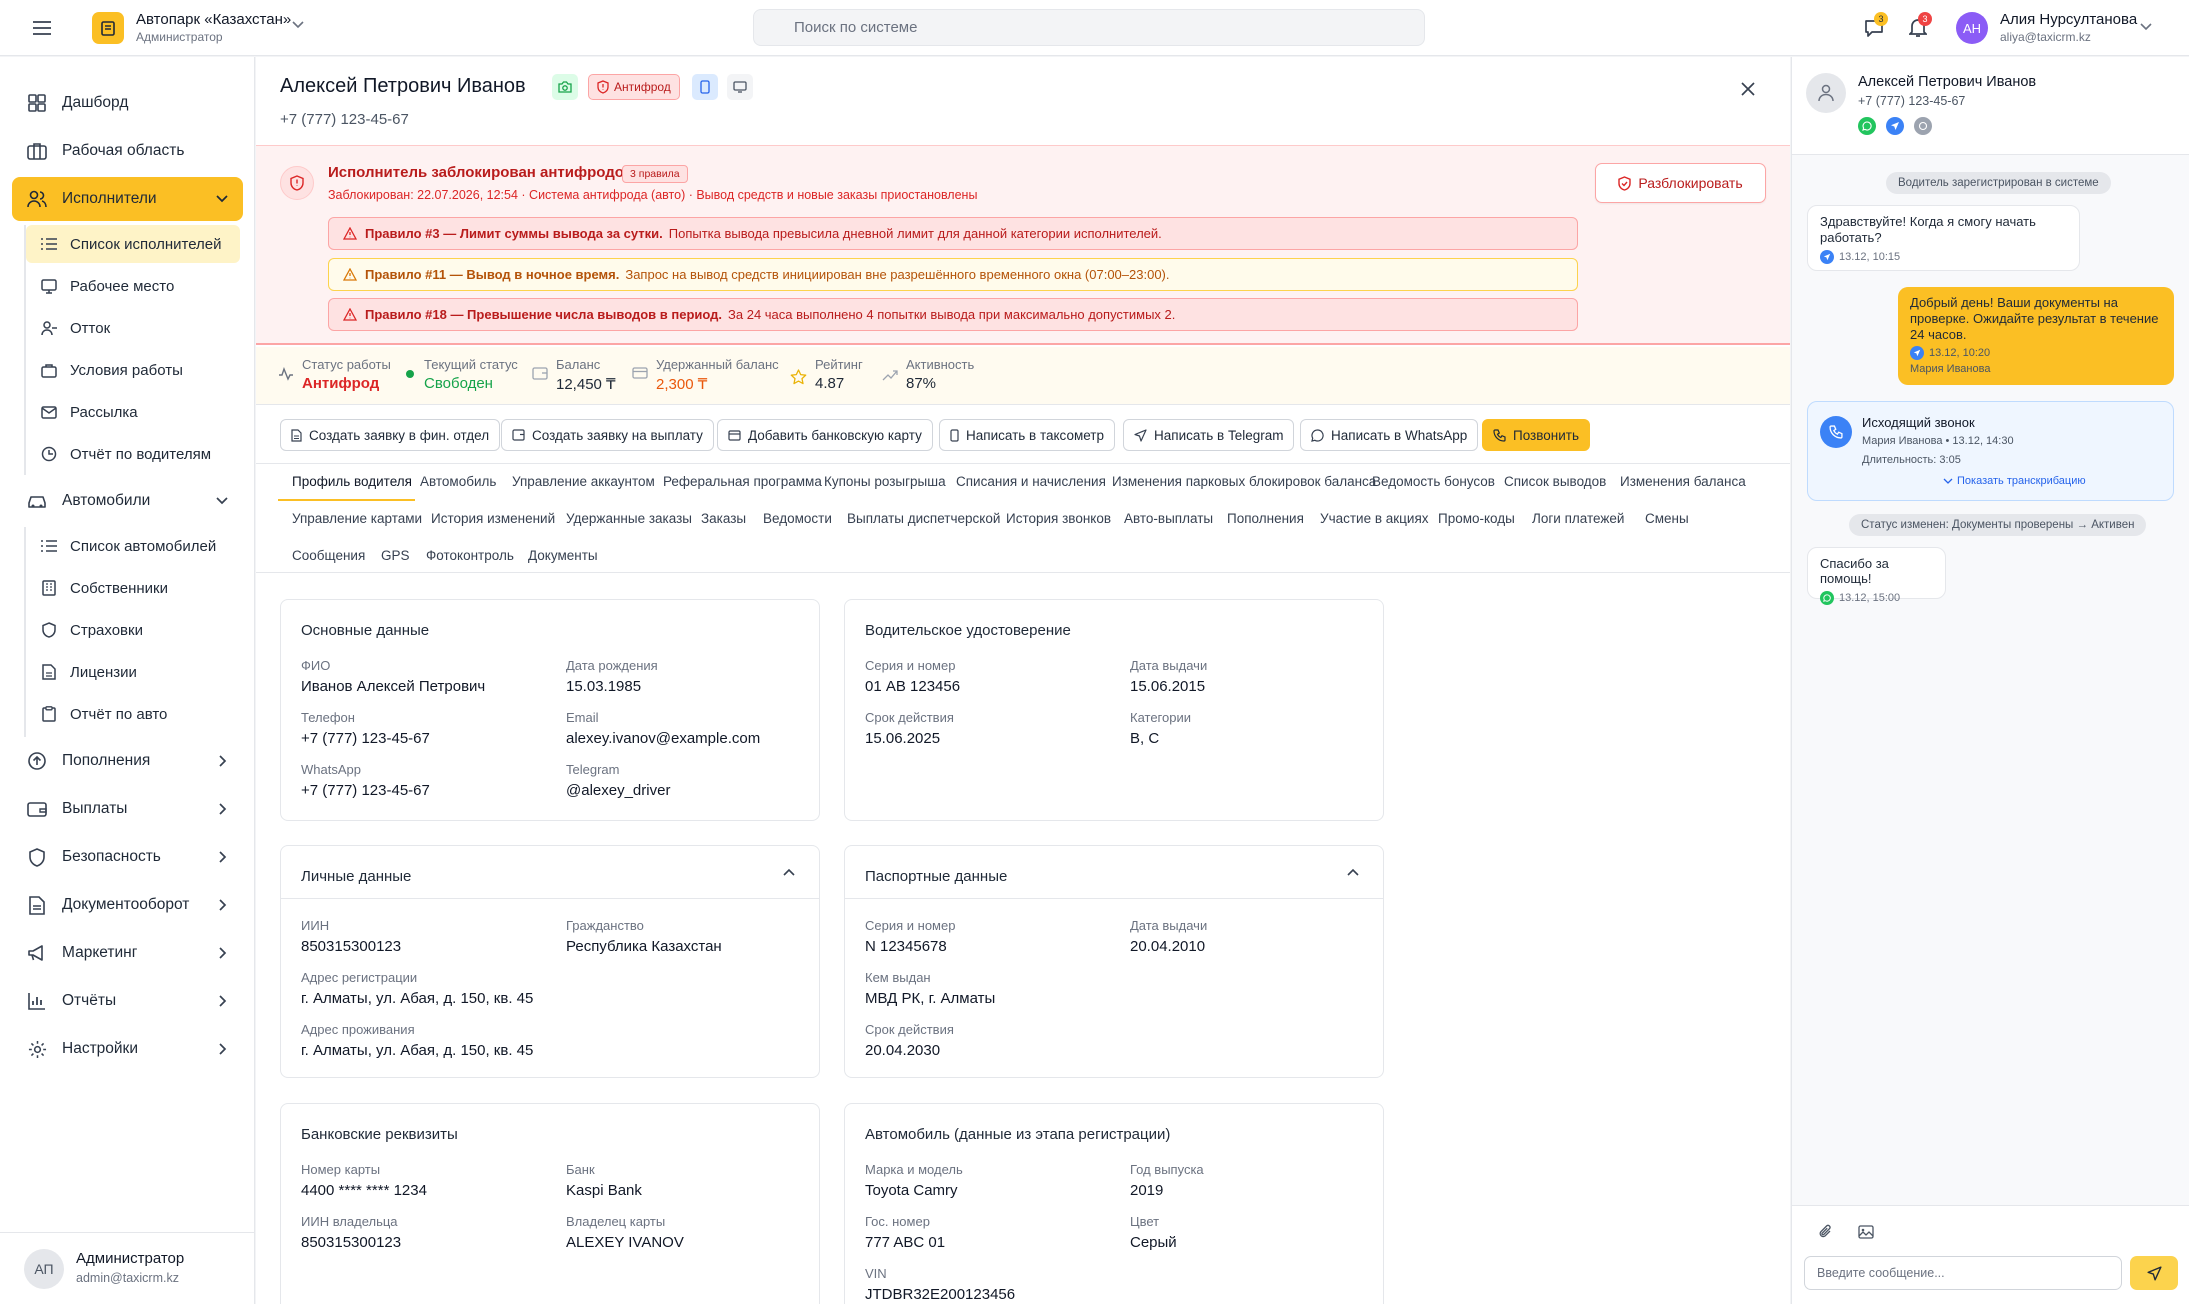 The height and width of the screenshot is (1304, 2189). Describe the element at coordinates (470, 555) in the screenshot. I see `tab-photo-control: Фотоконтроль` at that location.